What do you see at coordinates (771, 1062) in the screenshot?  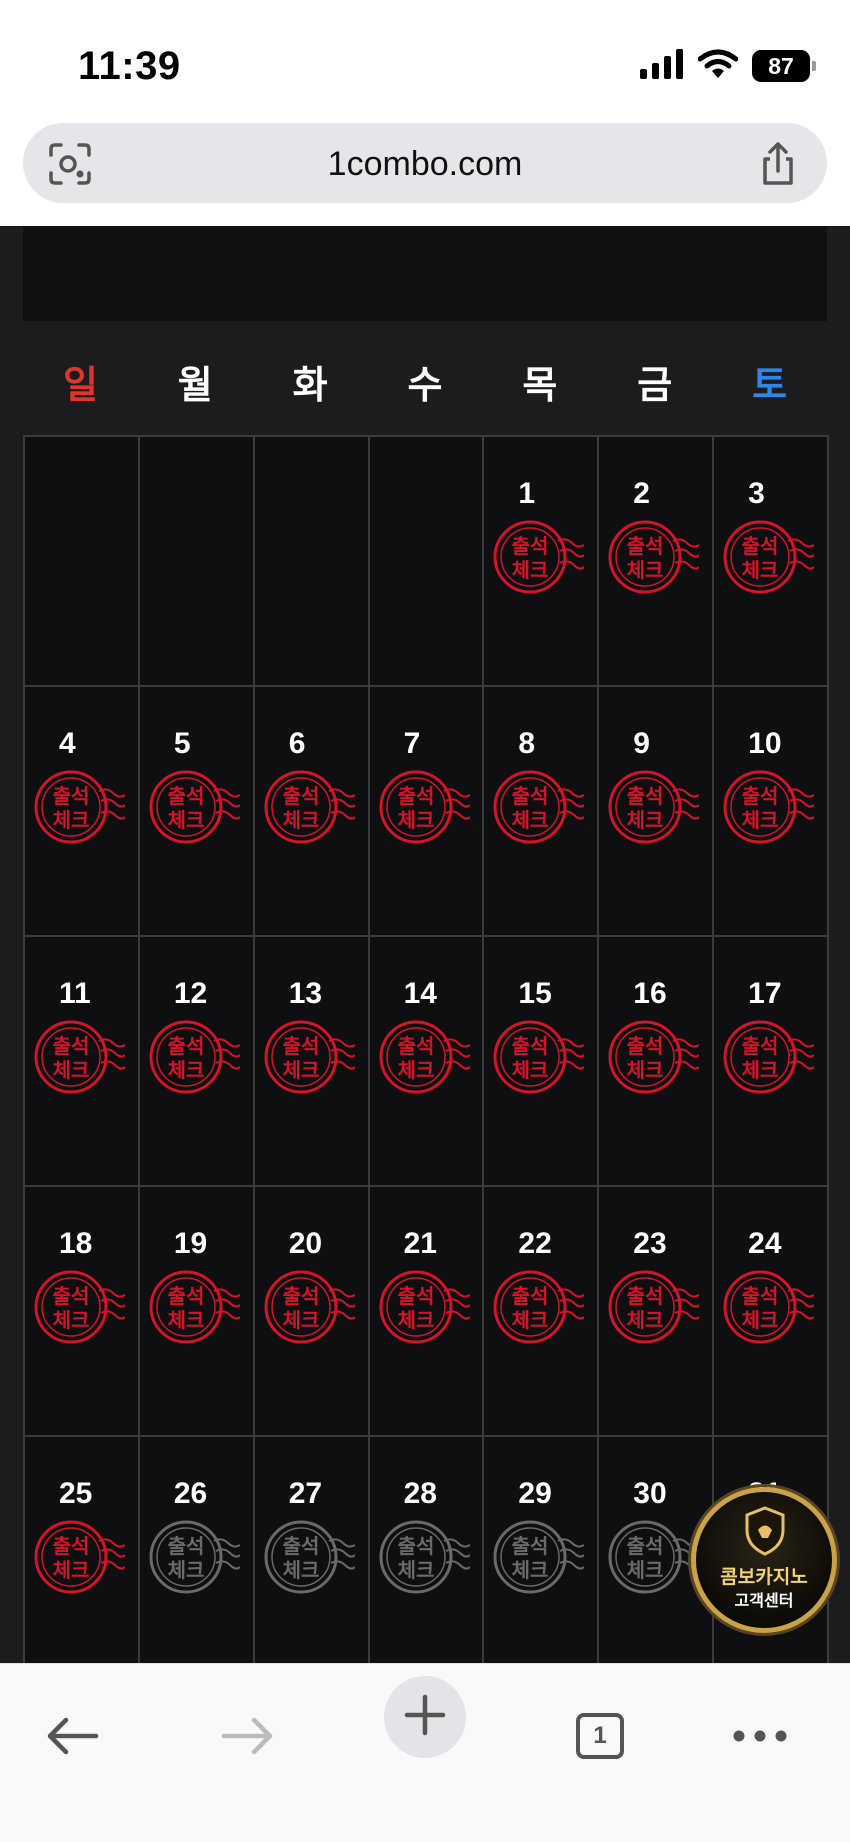 I see `calendar-day-cell: 17 출석 체크` at bounding box center [771, 1062].